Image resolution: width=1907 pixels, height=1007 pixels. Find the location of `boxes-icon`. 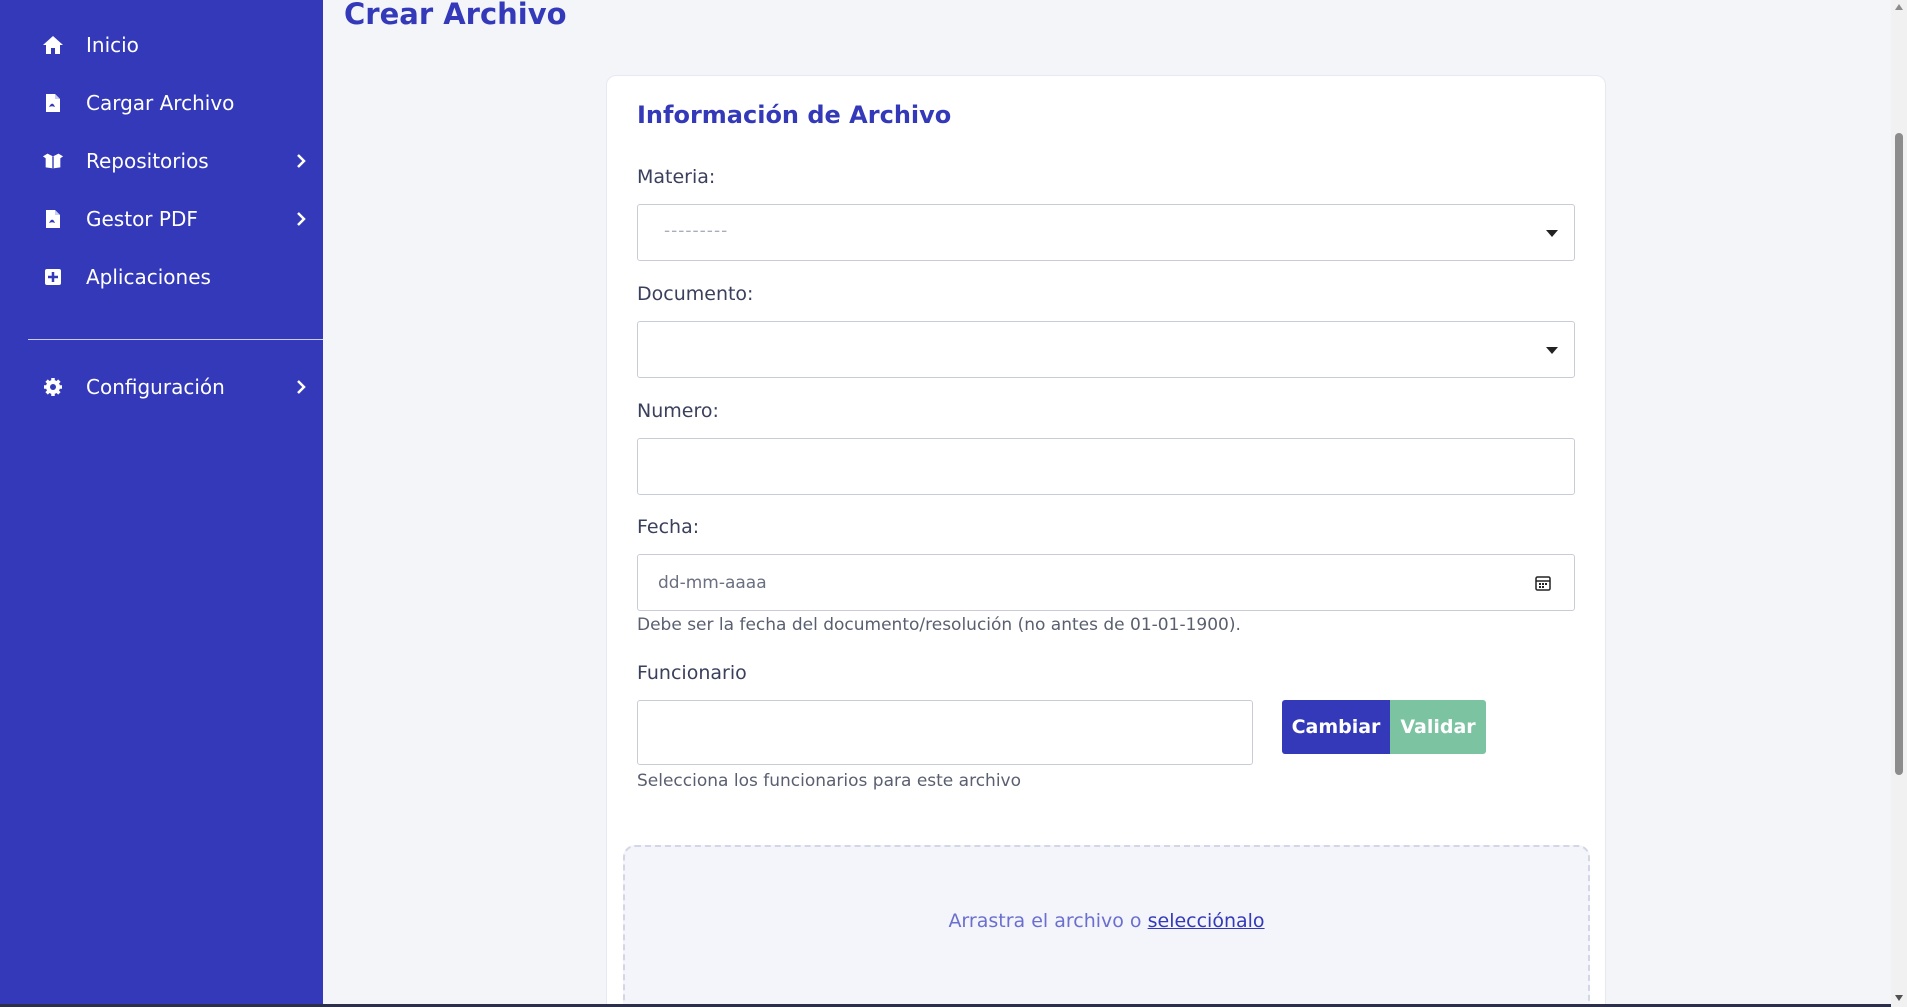

boxes-icon is located at coordinates (53, 161).